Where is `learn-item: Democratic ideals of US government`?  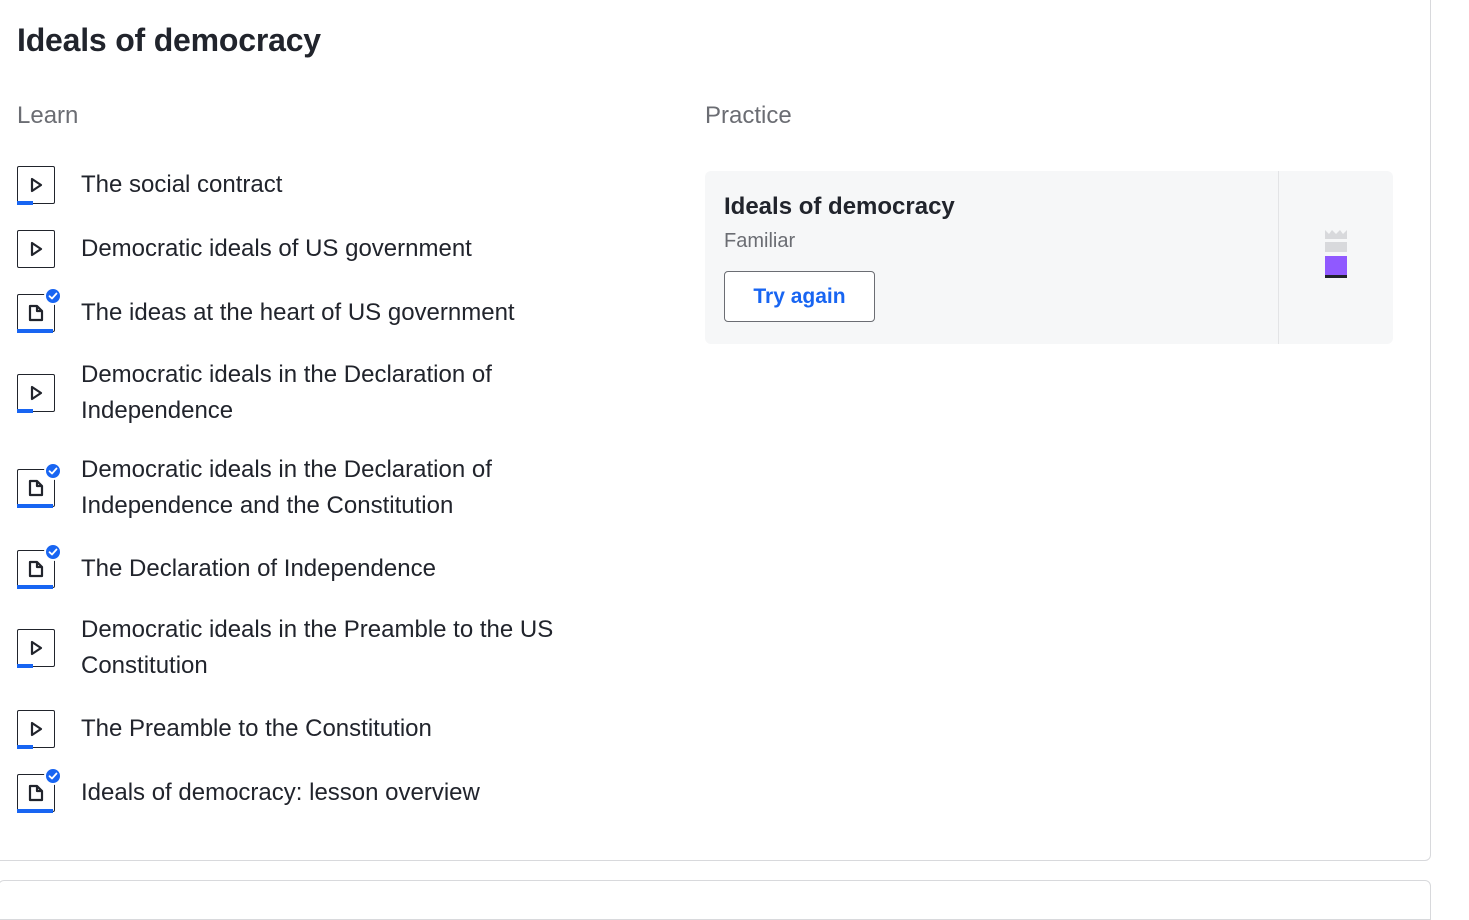 learn-item: Democratic ideals of US government is located at coordinates (309, 249).